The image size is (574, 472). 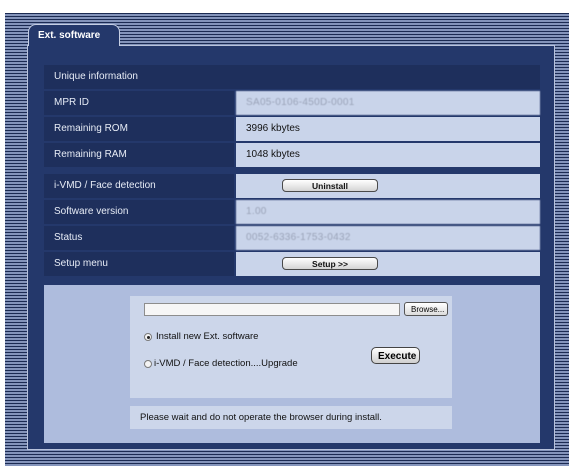 What do you see at coordinates (139, 155) in the screenshot?
I see `remaining-ram-label: Remaining RAM` at bounding box center [139, 155].